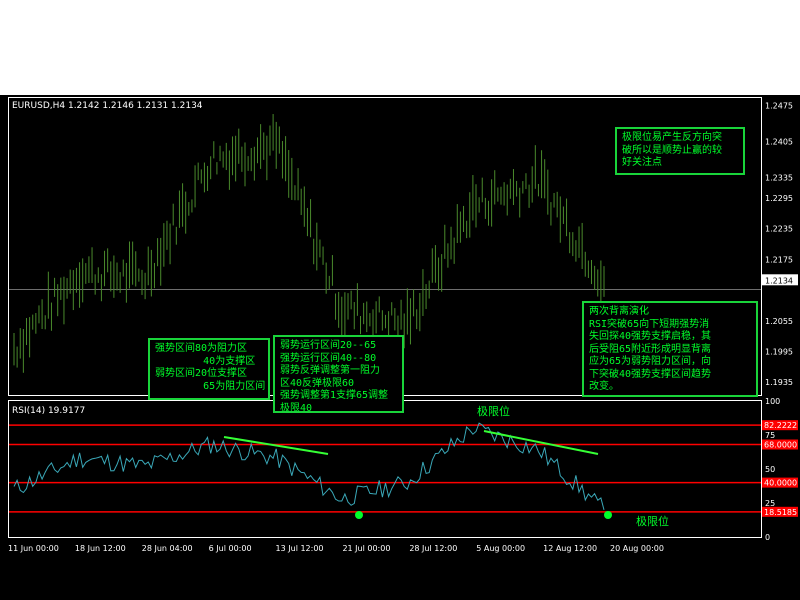 The image size is (800, 600). Describe the element at coordinates (300, 548) in the screenshot. I see `time-tick-label: 13 Jul 12:00` at that location.